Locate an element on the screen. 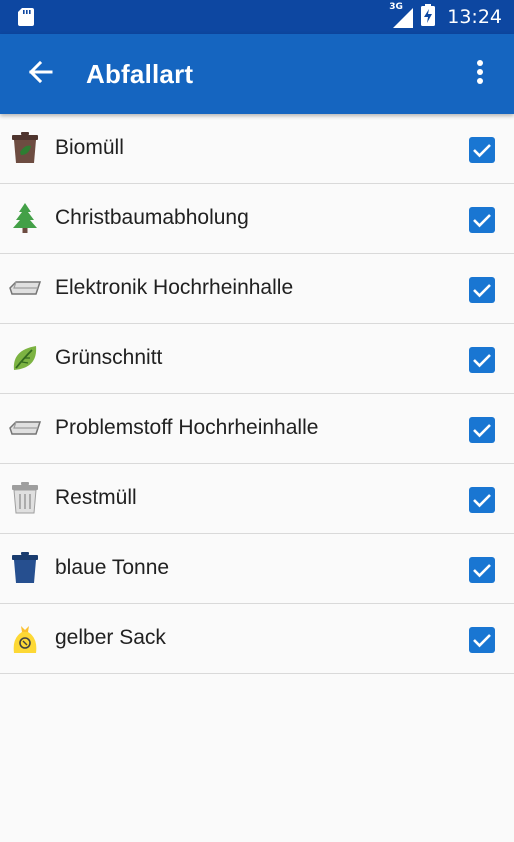 The image size is (514, 842). back-button is located at coordinates (40, 74).